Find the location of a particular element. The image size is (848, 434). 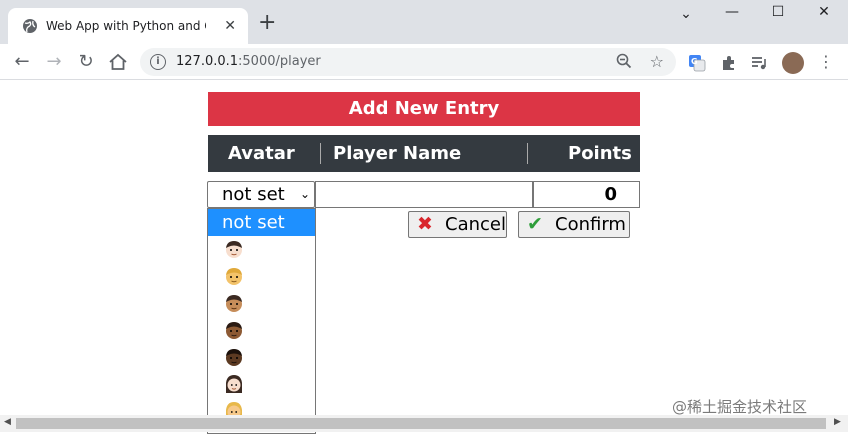

avatar-dropdown-list: not set is located at coordinates (261, 321).